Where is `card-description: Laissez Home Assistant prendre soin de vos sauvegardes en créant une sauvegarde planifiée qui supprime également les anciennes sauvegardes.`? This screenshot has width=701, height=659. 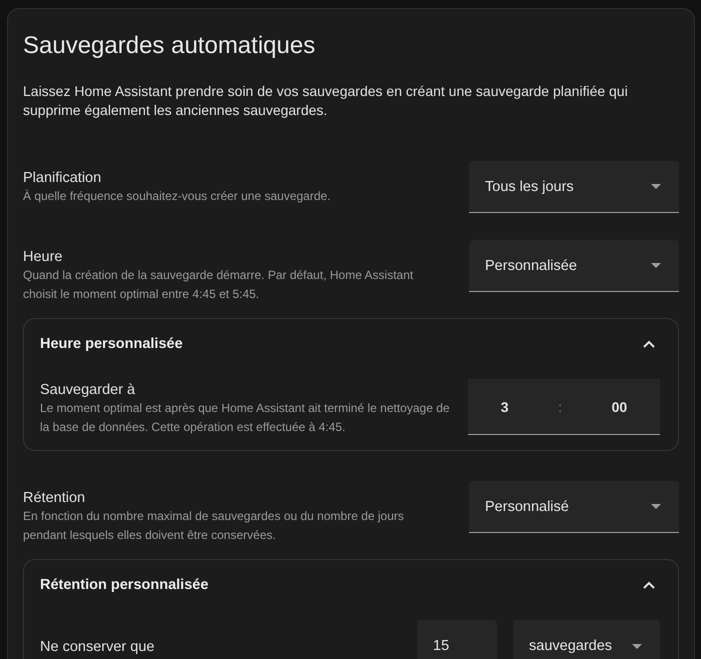
card-description: Laissez Home Assistant prendre soin de vos sauvegardes en créant une sauvegarde planifiée qui supprime également les anciennes sauvegardes. is located at coordinates (326, 101).